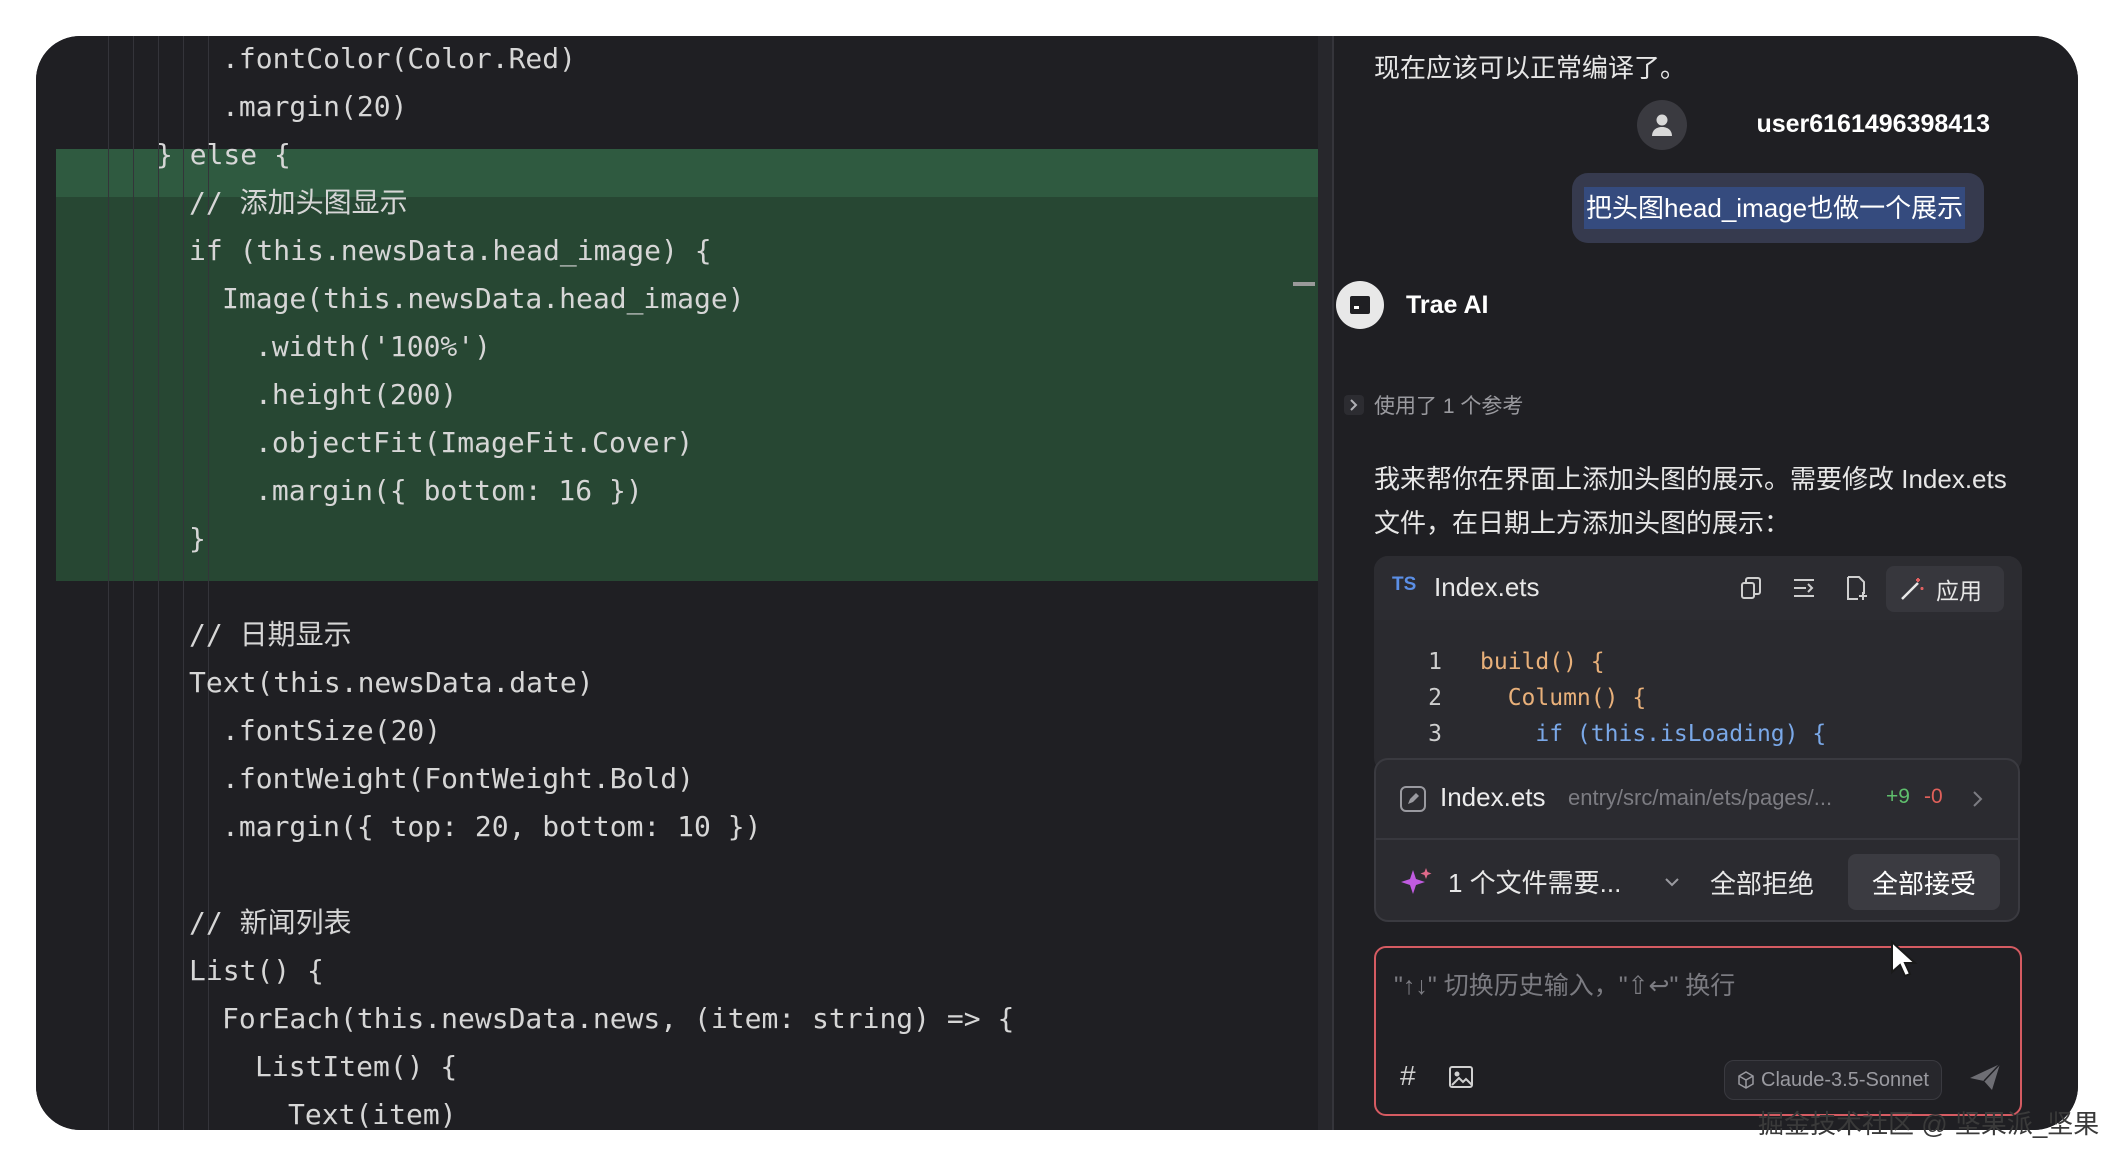 Image resolution: width=2114 pixels, height=1166 pixels. Describe the element at coordinates (1408, 1076) in the screenshot. I see `hash-icon: #` at that location.